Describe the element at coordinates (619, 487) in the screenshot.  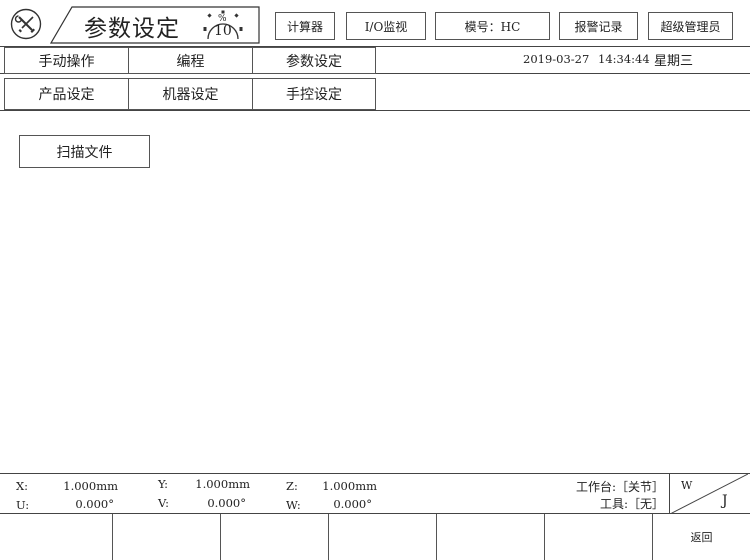
I see `worktable-status: 工作台:［关节］` at that location.